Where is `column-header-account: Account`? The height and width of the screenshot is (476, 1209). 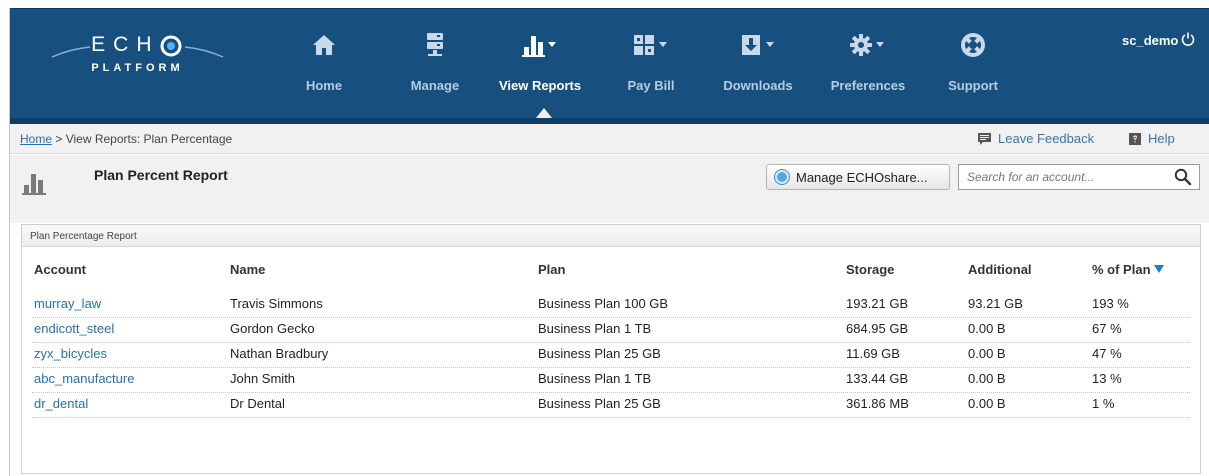 column-header-account: Account is located at coordinates (60, 269).